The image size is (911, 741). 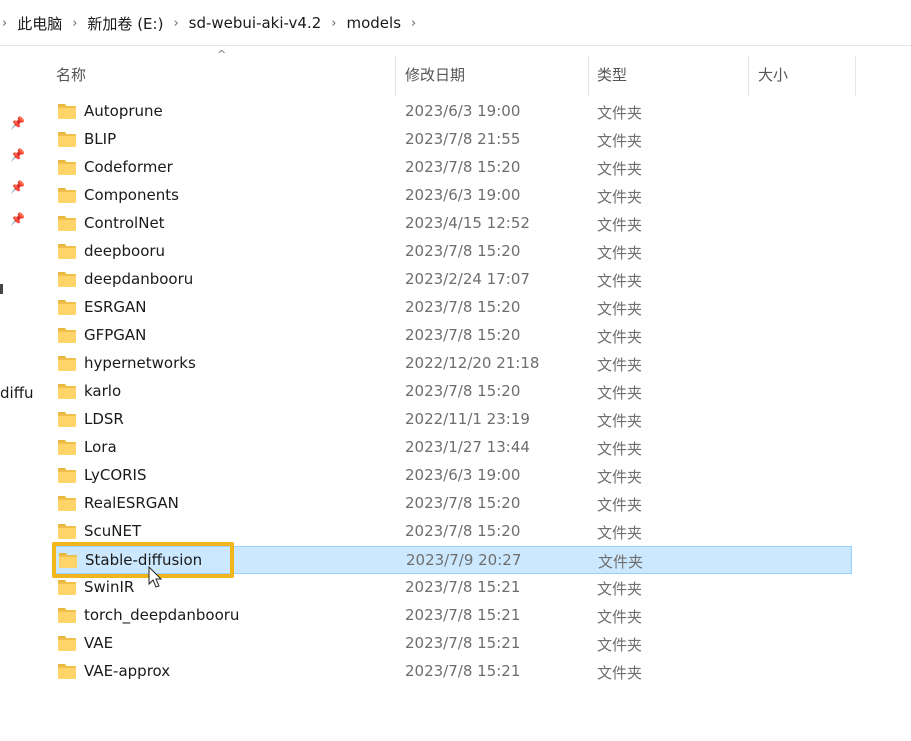 What do you see at coordinates (464, 560) in the screenshot?
I see `modified-date: 2023/7/9 20:27` at bounding box center [464, 560].